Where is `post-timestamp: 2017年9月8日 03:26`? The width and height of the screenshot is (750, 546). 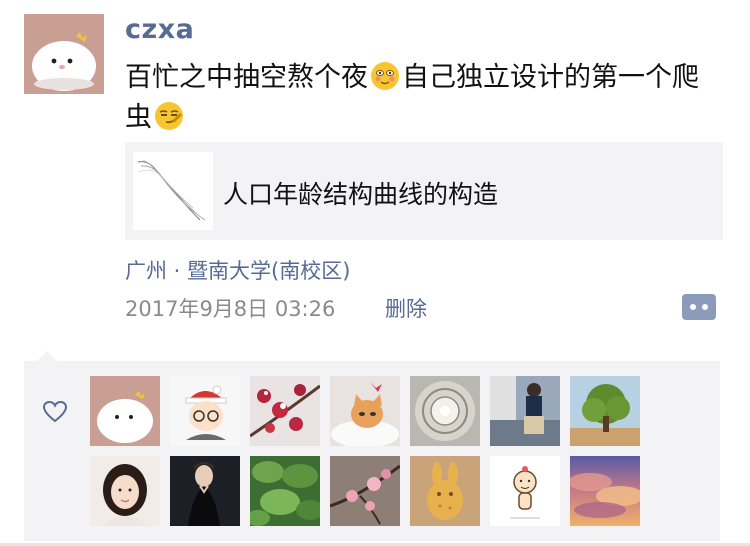
post-timestamp: 2017年9月8日 03:26 is located at coordinates (230, 309).